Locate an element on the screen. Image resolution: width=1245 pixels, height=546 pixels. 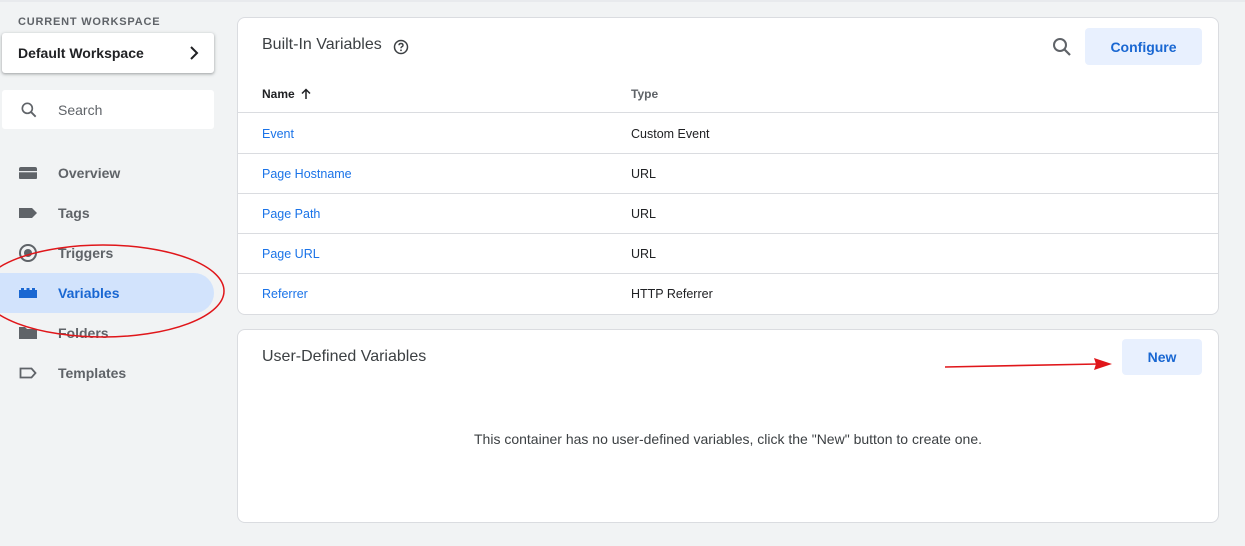
column-header-name: Name is located at coordinates (287, 94).